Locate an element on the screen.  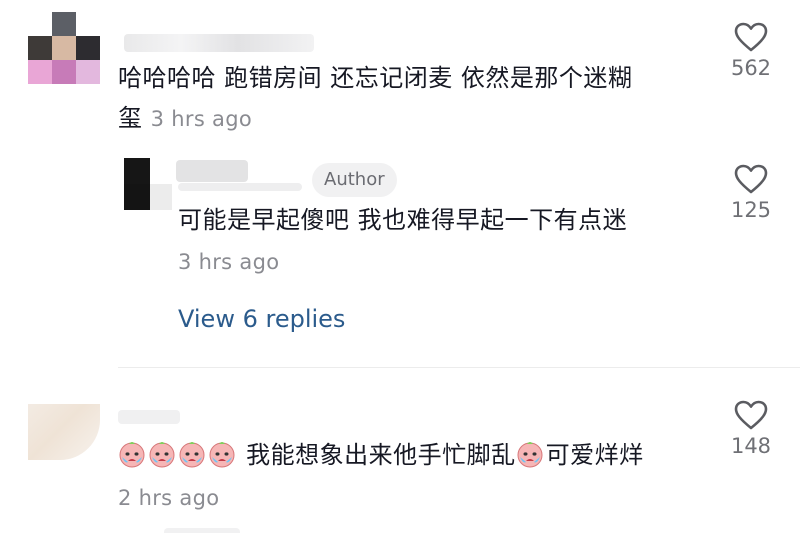
comment-time: 3 hrs ago is located at coordinates (201, 119).